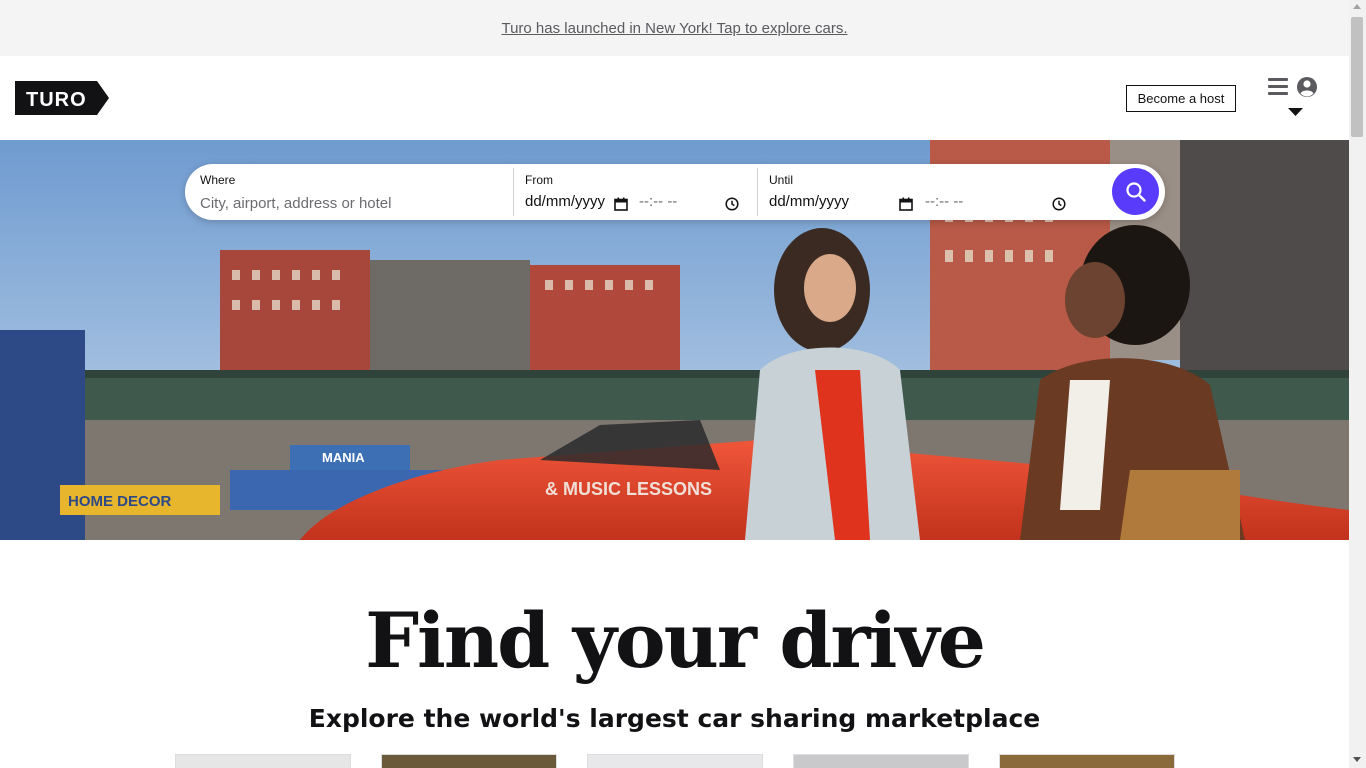 Image resolution: width=1366 pixels, height=768 pixels. I want to click on scroll-up-arrow-icon, so click(1357, 6).